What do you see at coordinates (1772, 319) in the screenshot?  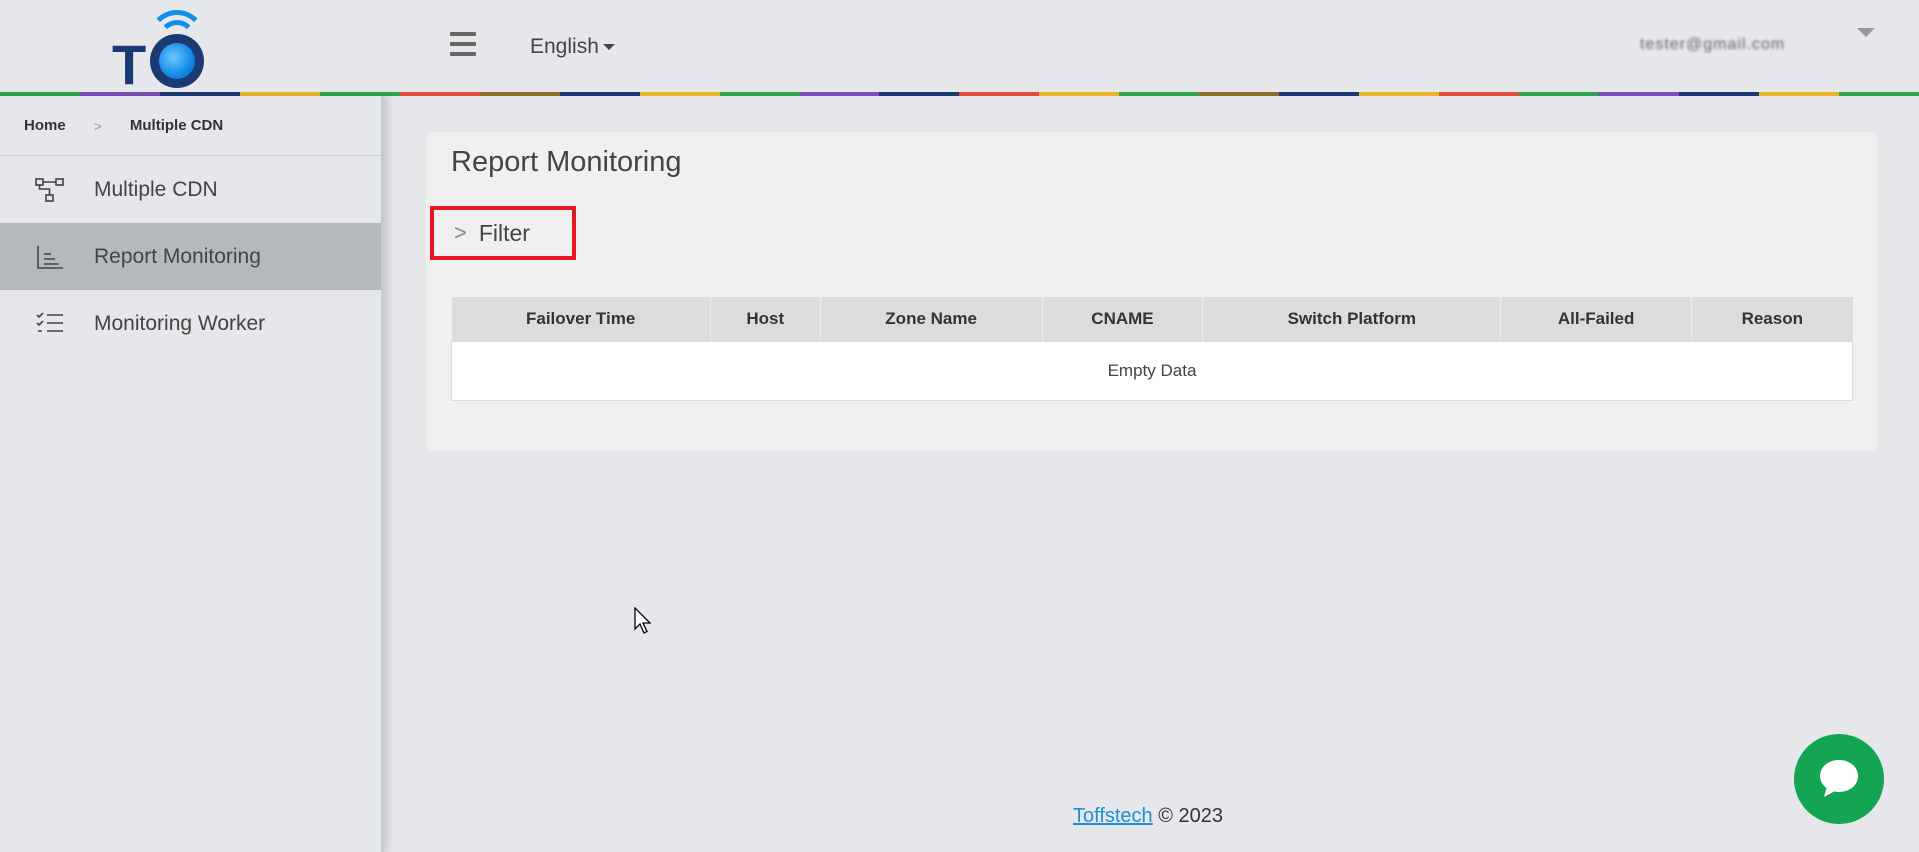 I see `column-header-reason: Reason` at bounding box center [1772, 319].